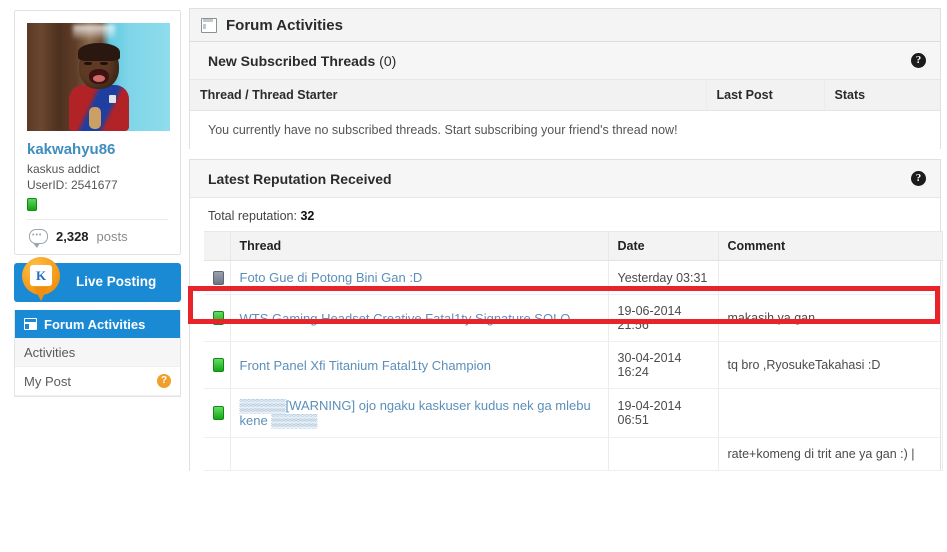  I want to click on row-comment-cell: tq bro ,RyosukeTakahasi :D, so click(830, 365).